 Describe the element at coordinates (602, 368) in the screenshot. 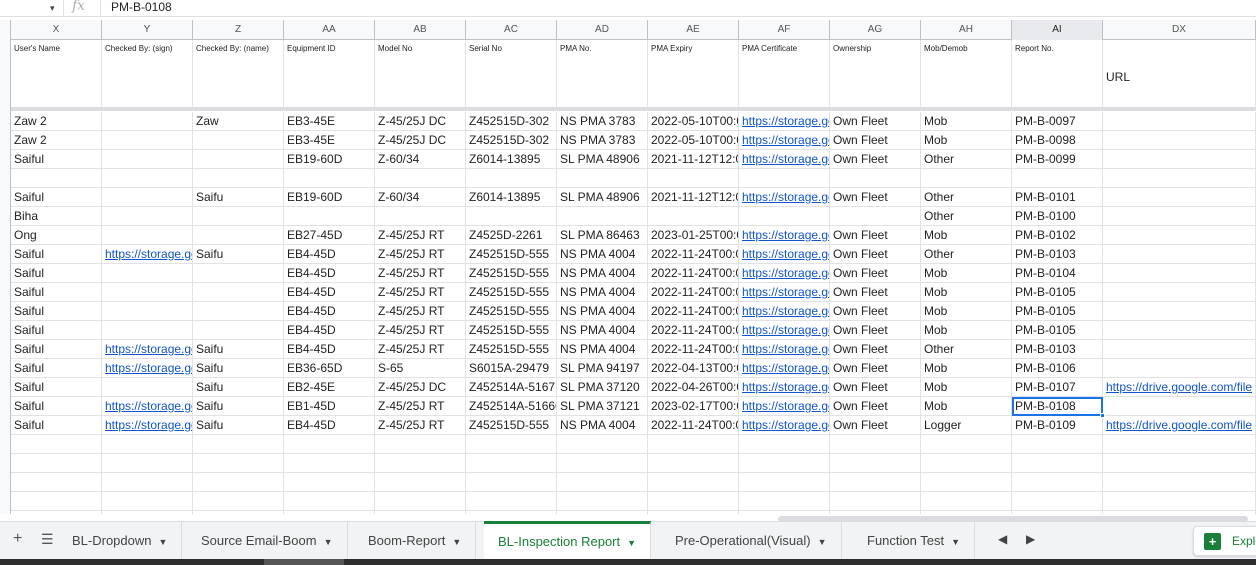

I see `table-cell: SL PMA 94197` at that location.